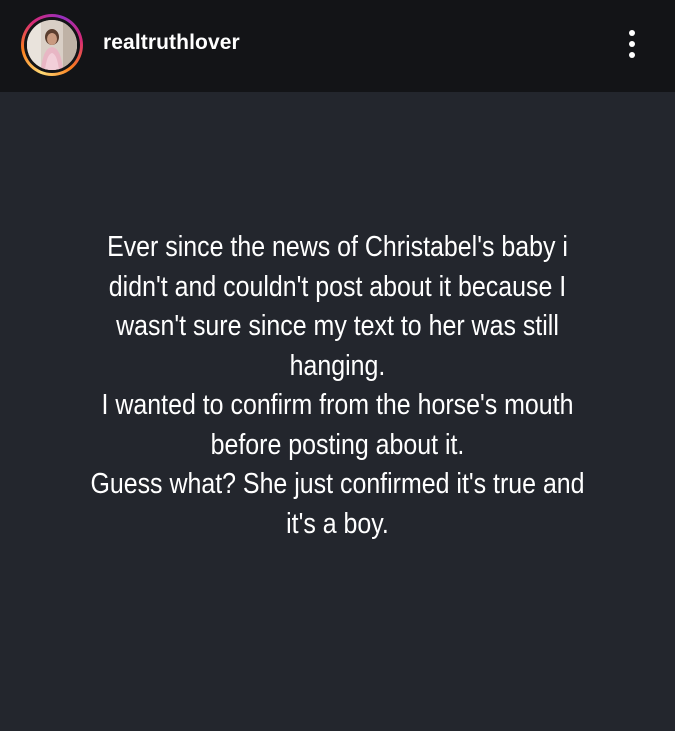  Describe the element at coordinates (337, 523) in the screenshot. I see `story-text-line: it's a boy.` at that location.